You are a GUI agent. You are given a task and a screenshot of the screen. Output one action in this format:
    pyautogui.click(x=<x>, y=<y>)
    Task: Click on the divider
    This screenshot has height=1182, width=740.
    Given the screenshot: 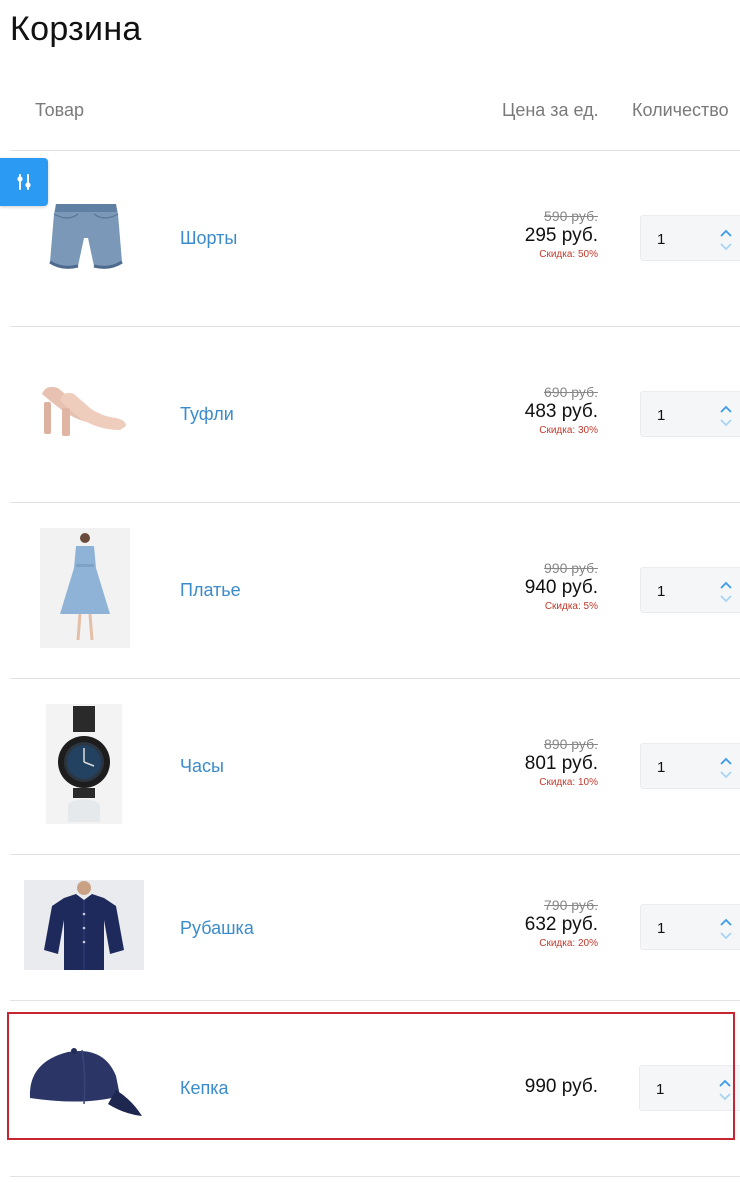 What is the action you would take?
    pyautogui.click(x=375, y=1176)
    